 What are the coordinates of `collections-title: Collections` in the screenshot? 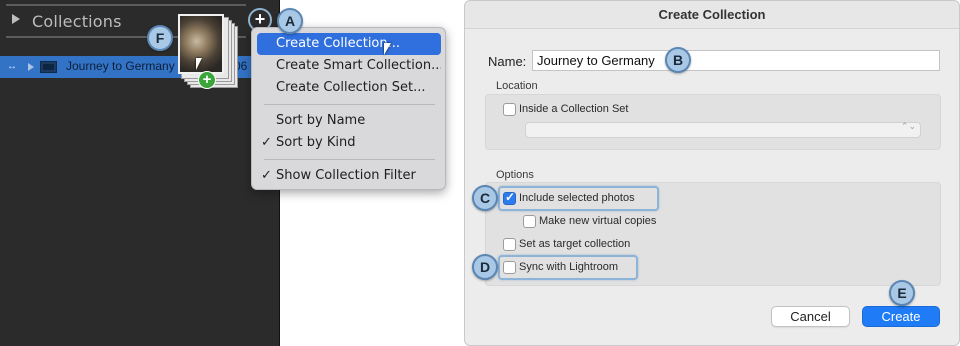 It's located at (77, 21).